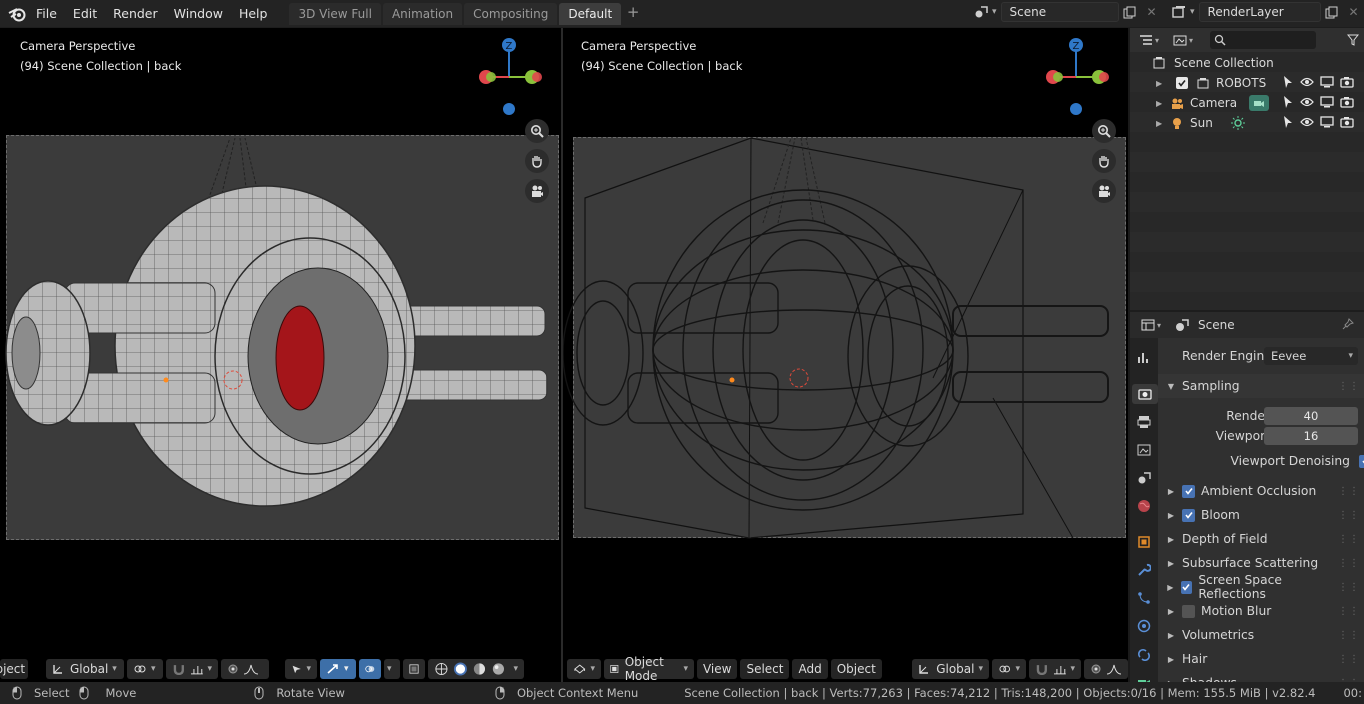  I want to click on overlays-dropdown: ▾, so click(392, 669).